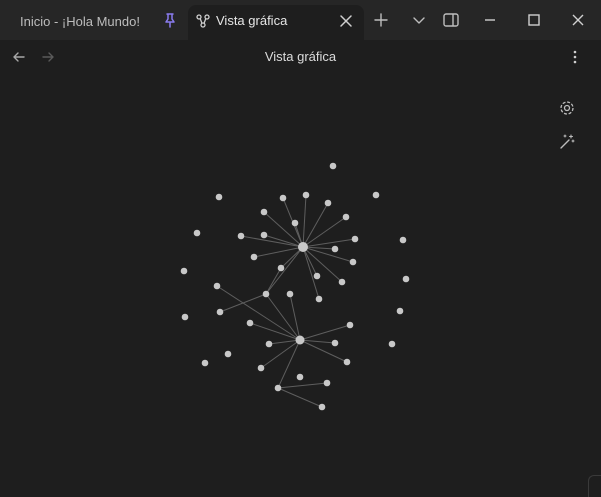  What do you see at coordinates (252, 20) in the screenshot?
I see `tab-label: Vista gráfica` at bounding box center [252, 20].